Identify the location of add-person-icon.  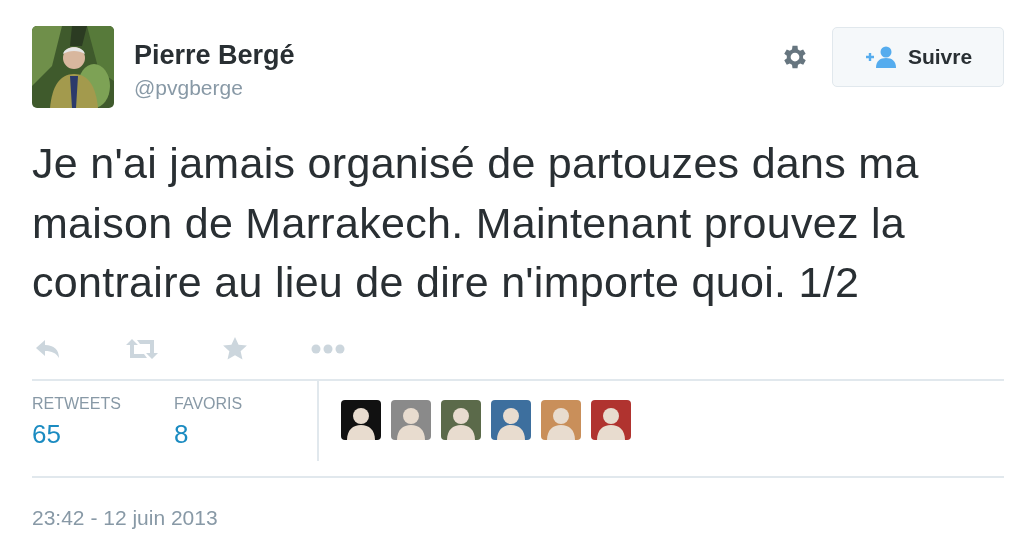
(880, 57).